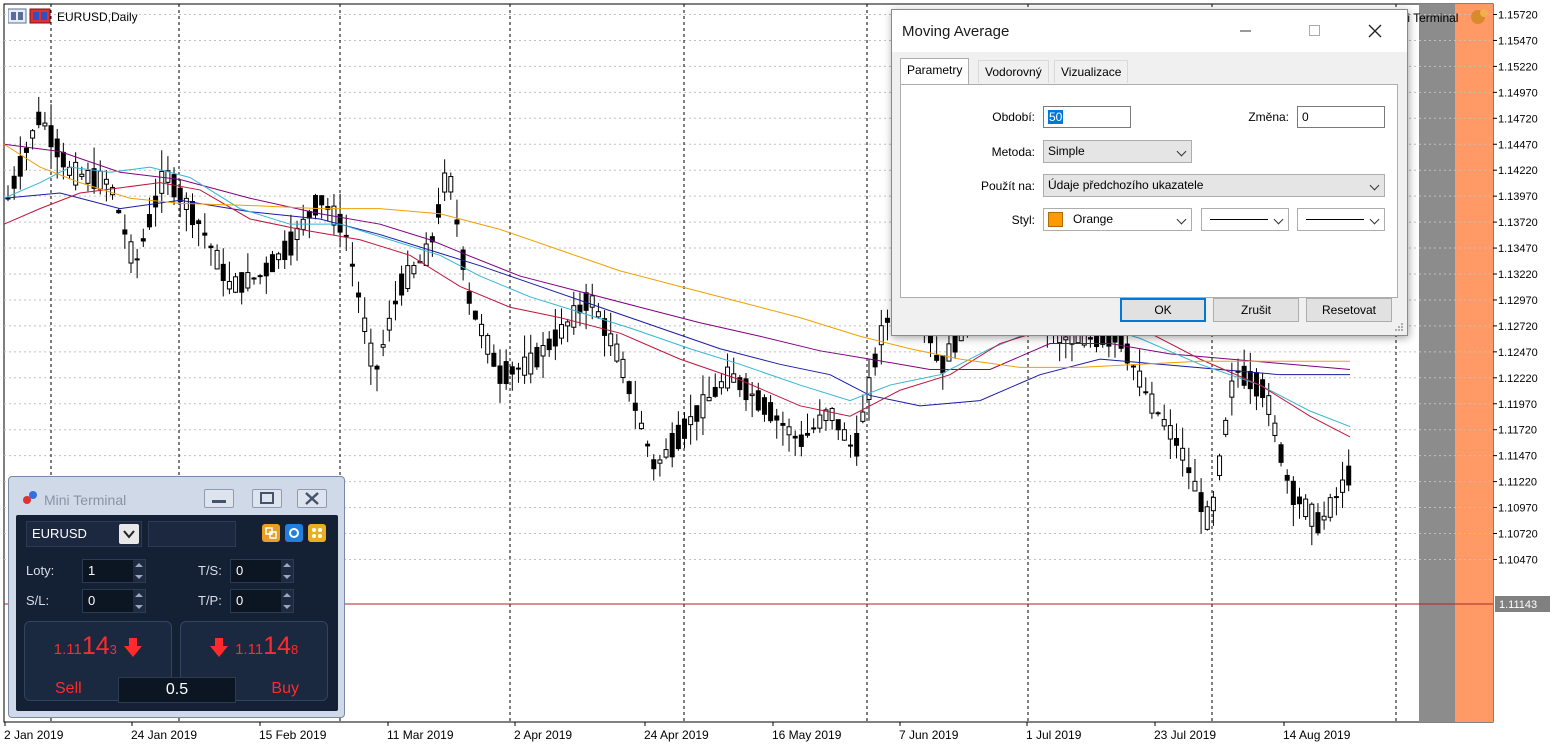 This screenshot has height=749, width=1564. Describe the element at coordinates (219, 501) in the screenshot. I see `minimize-icon` at that location.